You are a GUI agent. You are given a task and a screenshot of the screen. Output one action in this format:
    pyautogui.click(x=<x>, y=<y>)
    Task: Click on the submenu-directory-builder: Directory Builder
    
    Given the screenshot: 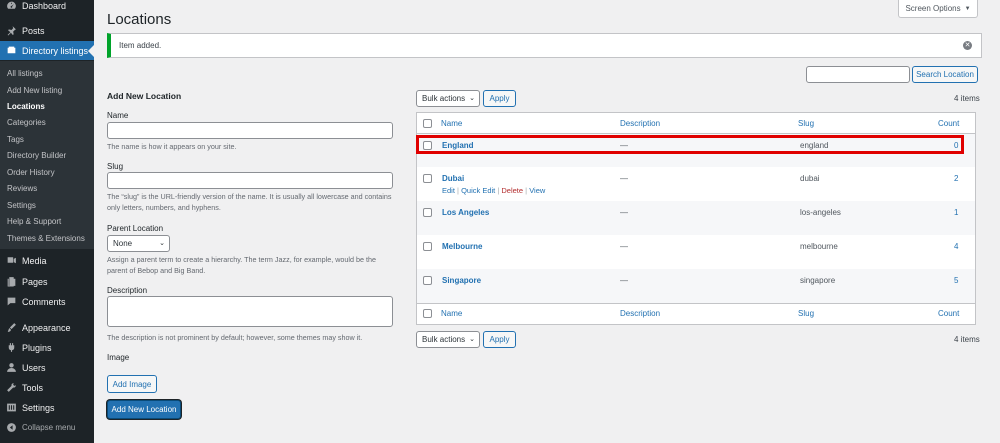 What is the action you would take?
    pyautogui.click(x=36, y=156)
    